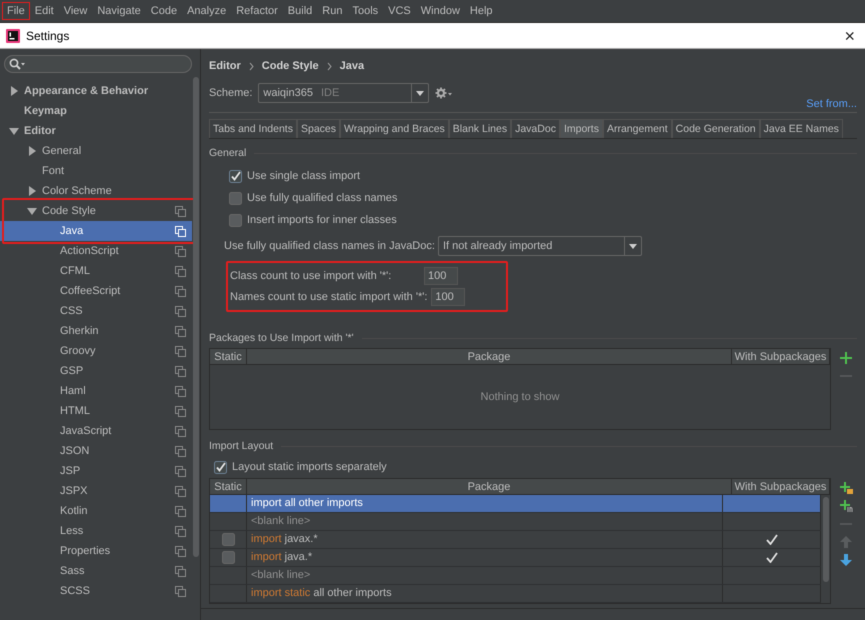 The height and width of the screenshot is (620, 865). I want to click on tree-item: Gherkin, so click(96, 331).